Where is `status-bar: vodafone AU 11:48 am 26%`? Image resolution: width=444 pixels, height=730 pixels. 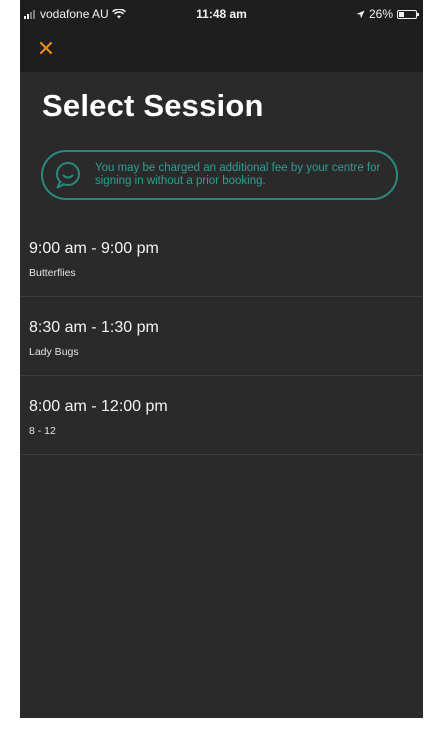
status-bar: vodafone AU 11:48 am 26% is located at coordinates (221, 14).